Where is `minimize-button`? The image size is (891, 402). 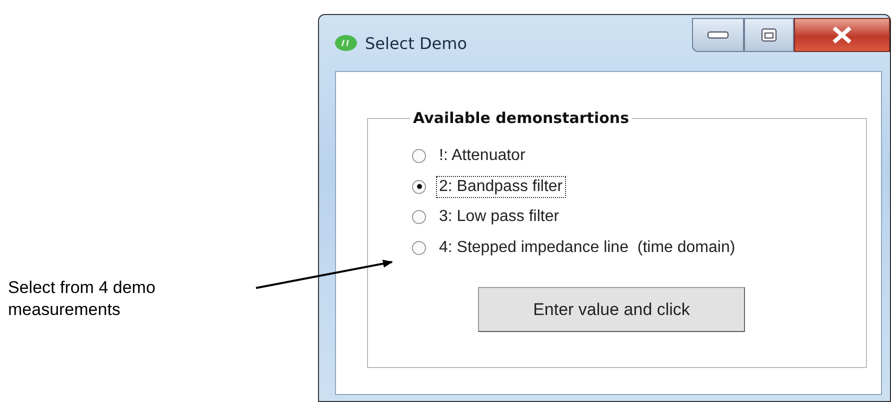
minimize-button is located at coordinates (718, 35).